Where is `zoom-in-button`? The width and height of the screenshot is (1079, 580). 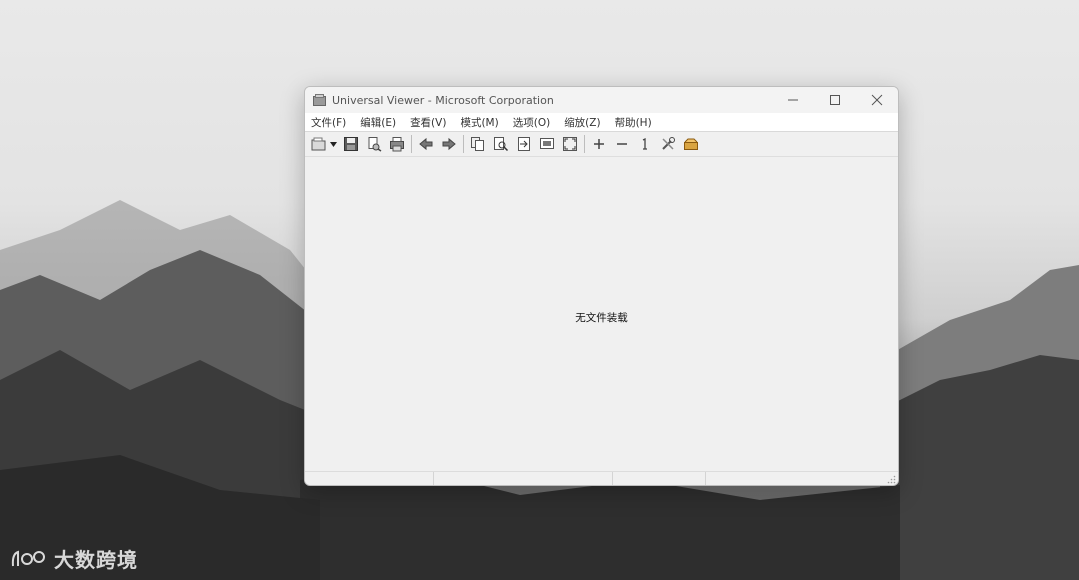 zoom-in-button is located at coordinates (599, 144).